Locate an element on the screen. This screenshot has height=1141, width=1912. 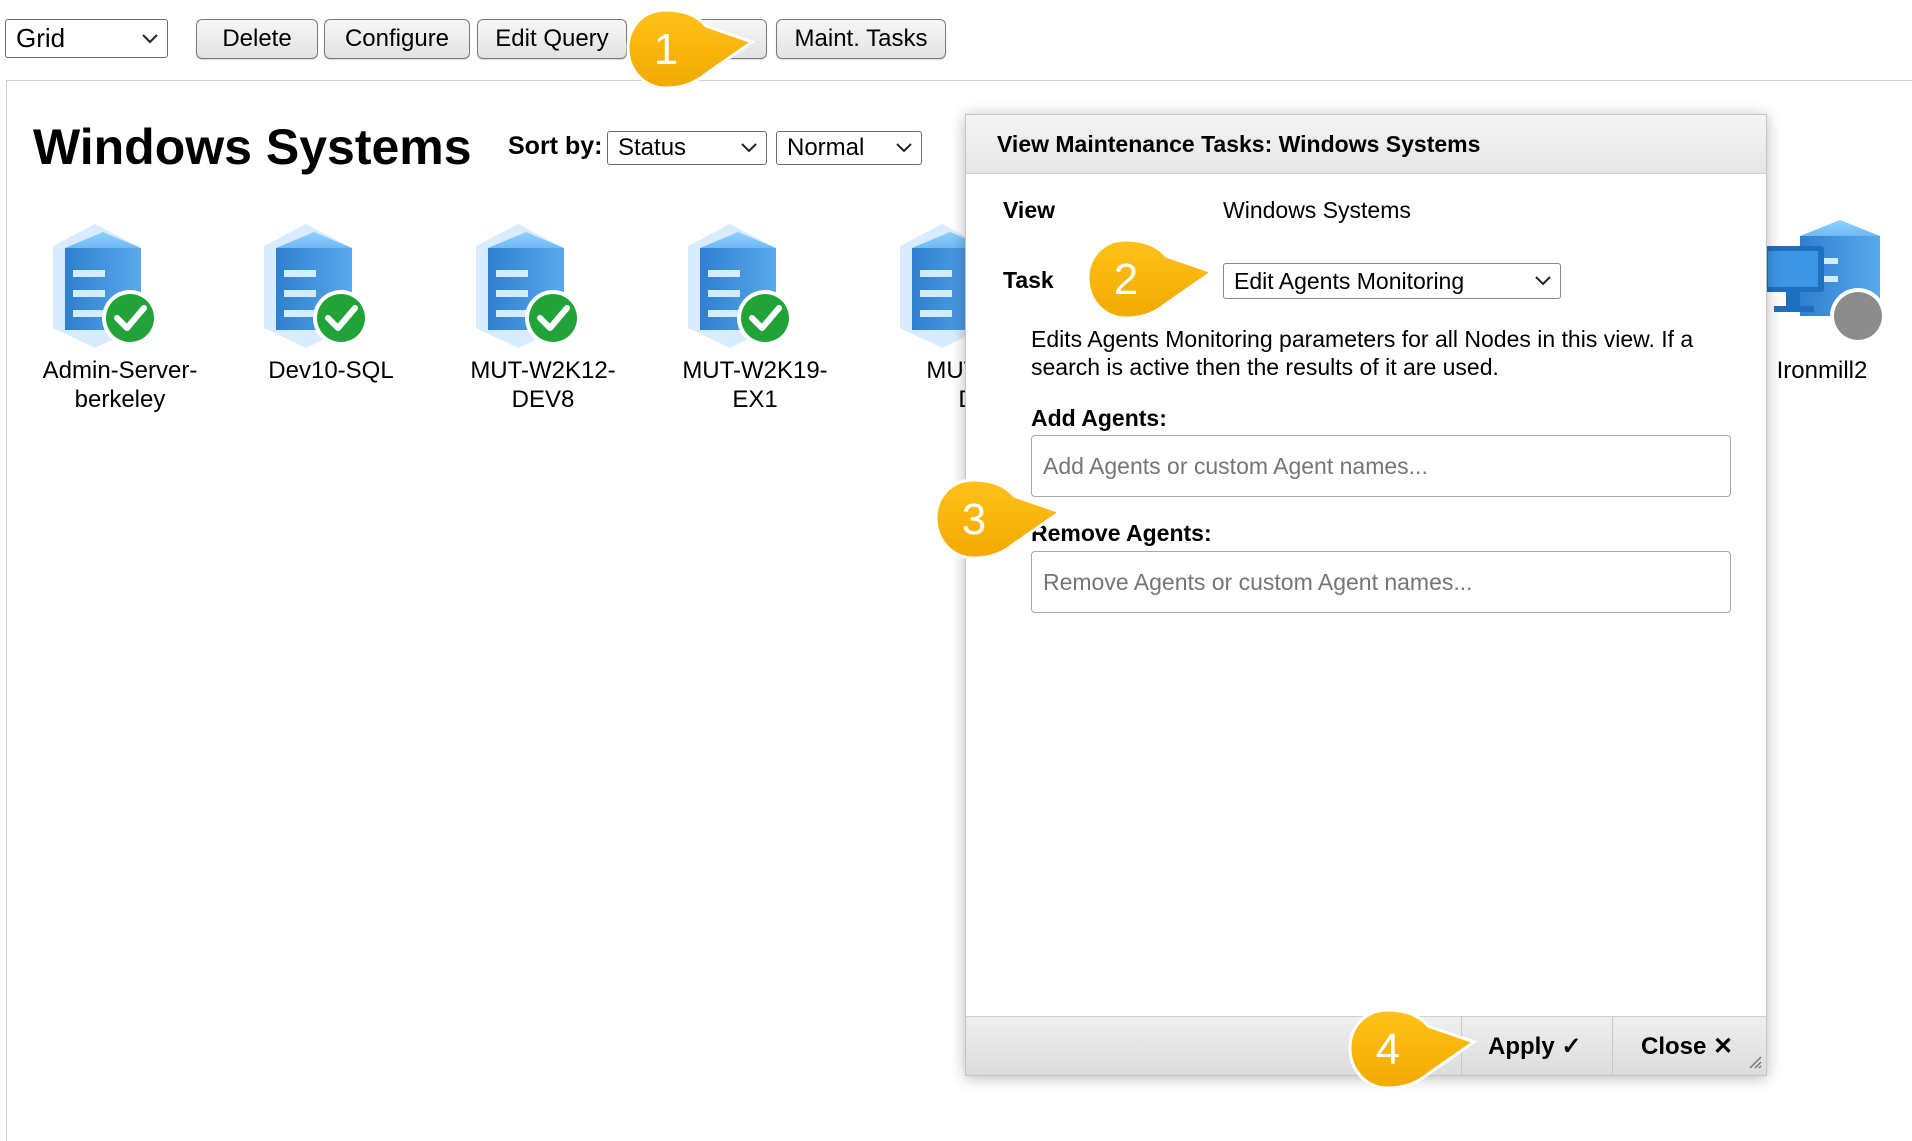
delete-button: Delete is located at coordinates (257, 39).